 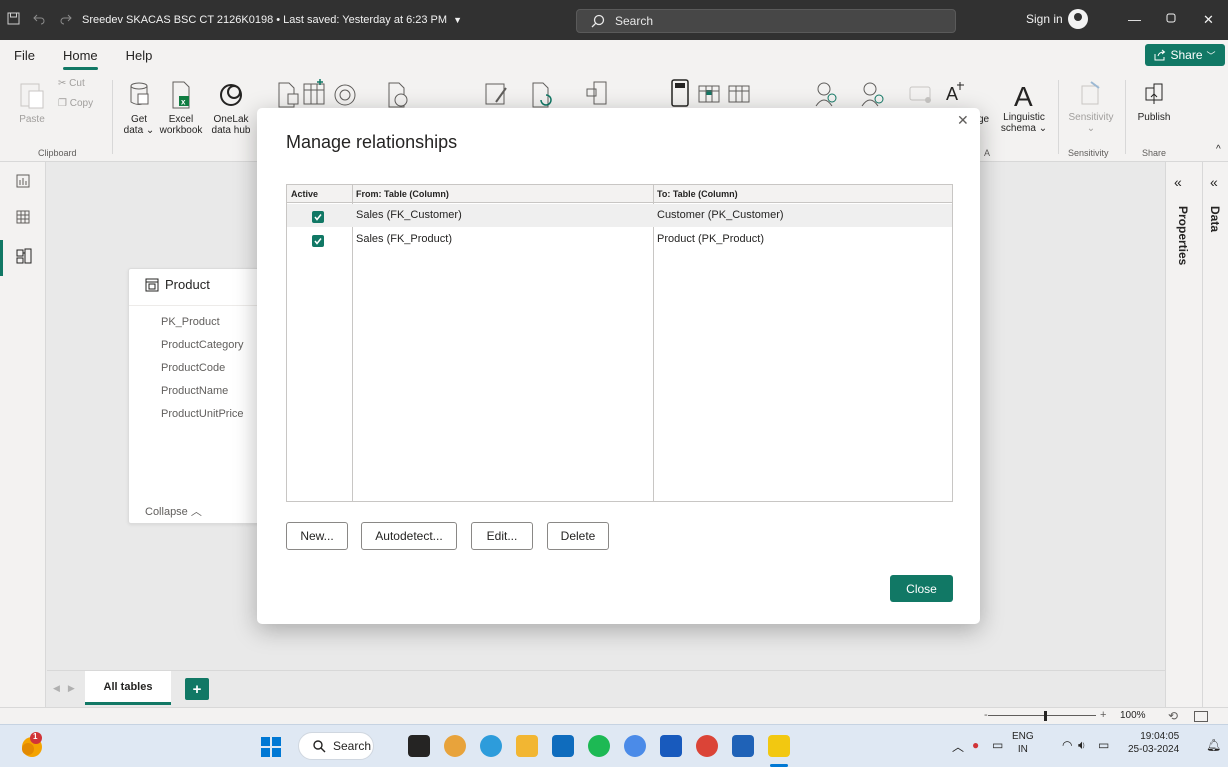 What do you see at coordinates (671, 746) in the screenshot?
I see `word-icon` at bounding box center [671, 746].